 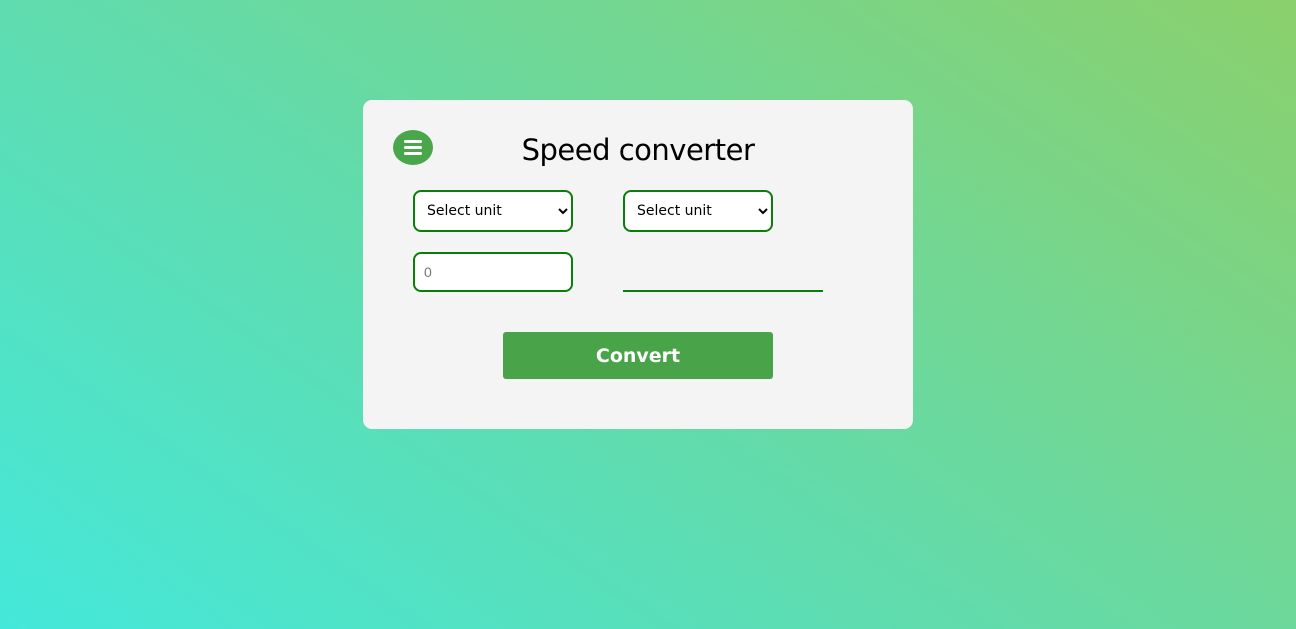 What do you see at coordinates (493, 272) in the screenshot?
I see `speed-input` at bounding box center [493, 272].